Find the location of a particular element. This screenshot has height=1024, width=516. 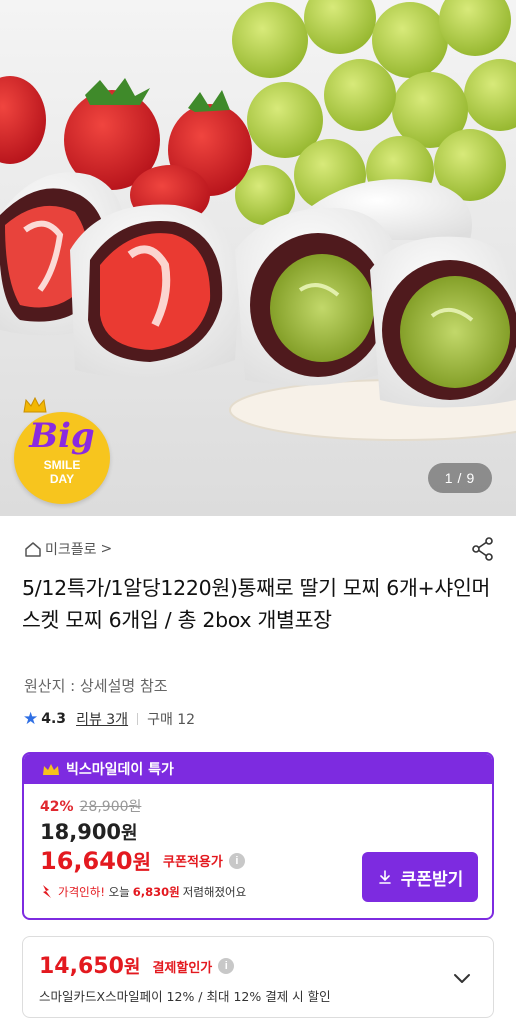

deal-header: 빅스마일데이 특가 is located at coordinates (258, 769).